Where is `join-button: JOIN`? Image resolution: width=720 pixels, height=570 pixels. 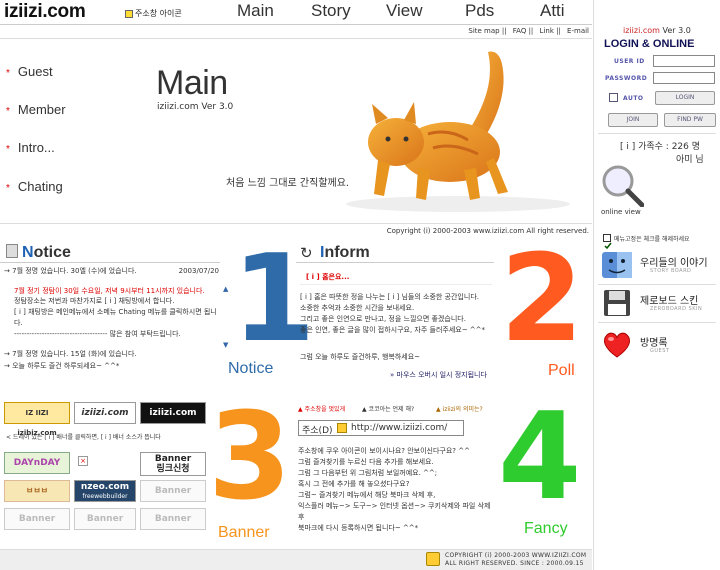 join-button: JOIN is located at coordinates (633, 120).